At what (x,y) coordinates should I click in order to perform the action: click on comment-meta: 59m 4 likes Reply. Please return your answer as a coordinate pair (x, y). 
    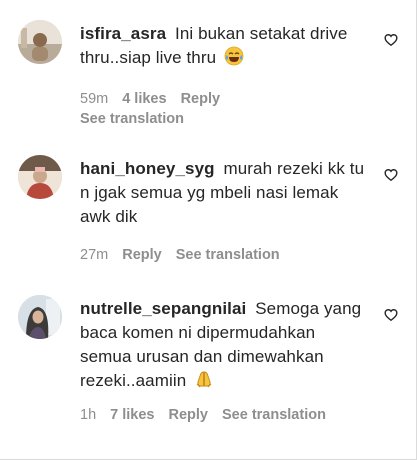
    Looking at the image, I should click on (150, 99).